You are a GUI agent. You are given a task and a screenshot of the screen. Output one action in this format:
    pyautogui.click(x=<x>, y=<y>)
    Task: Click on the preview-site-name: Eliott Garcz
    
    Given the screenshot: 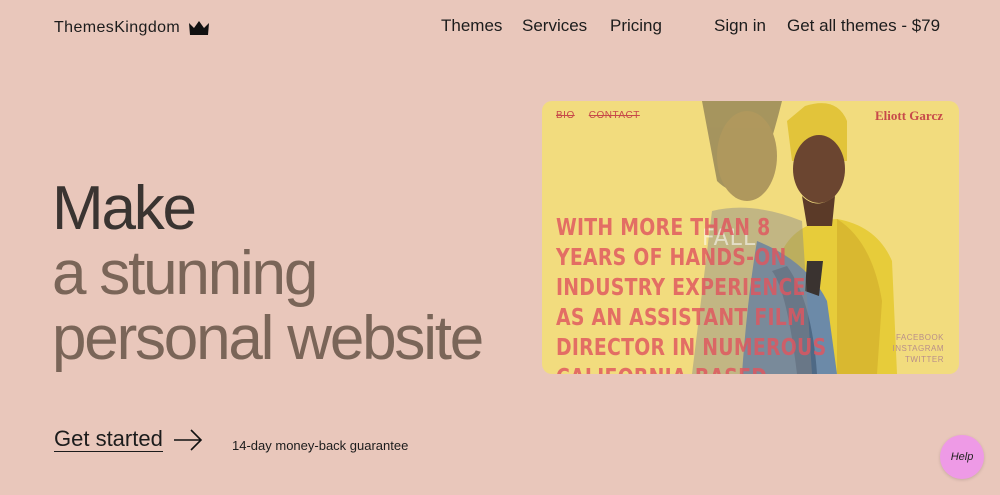 What is the action you would take?
    pyautogui.click(x=909, y=115)
    